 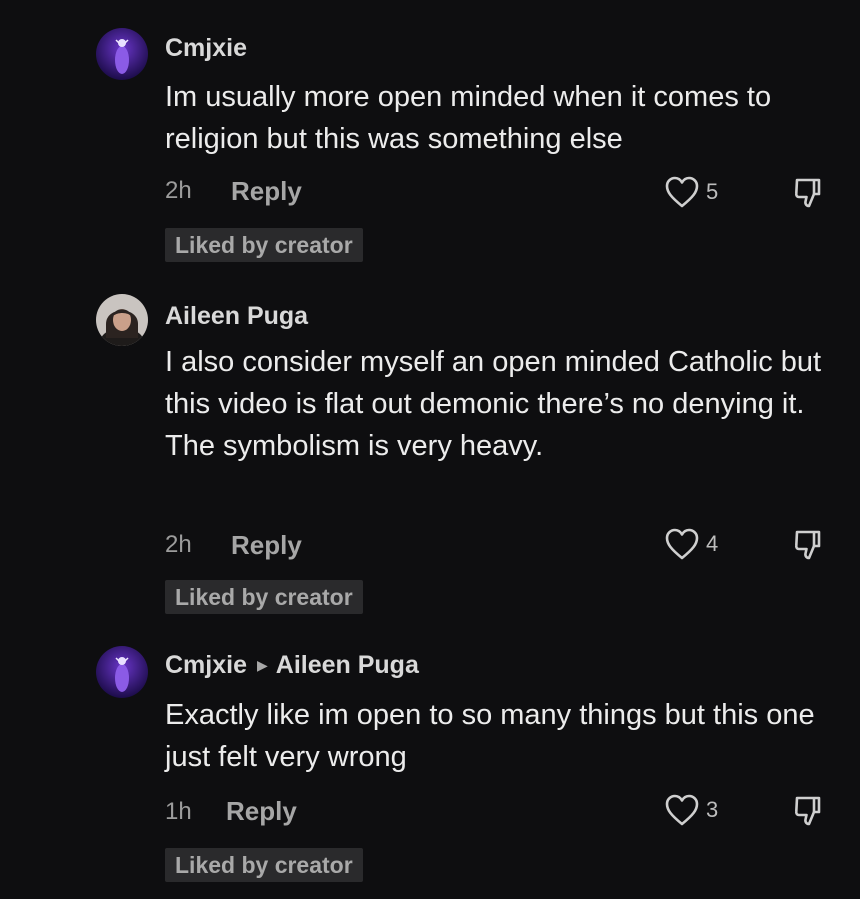 I want to click on comment-username: Cmjxie ▶ Aileen Puga, so click(x=292, y=665).